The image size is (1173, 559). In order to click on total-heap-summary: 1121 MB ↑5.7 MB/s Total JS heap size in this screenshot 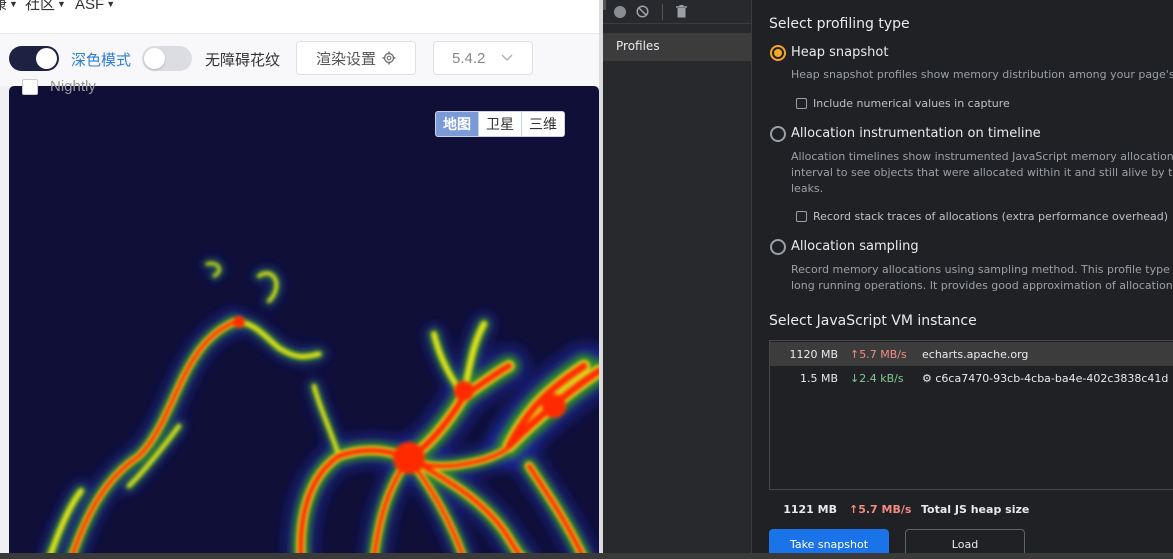, I will do `click(971, 511)`.